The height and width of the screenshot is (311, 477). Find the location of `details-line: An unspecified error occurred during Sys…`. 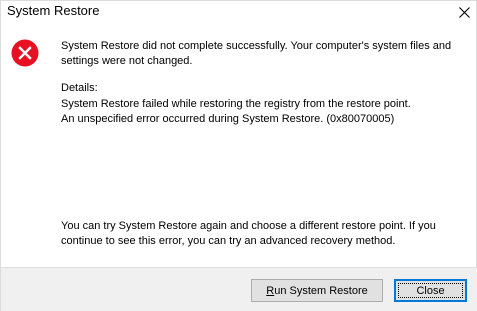

details-line: An unspecified error occurred during Sys… is located at coordinates (228, 119).